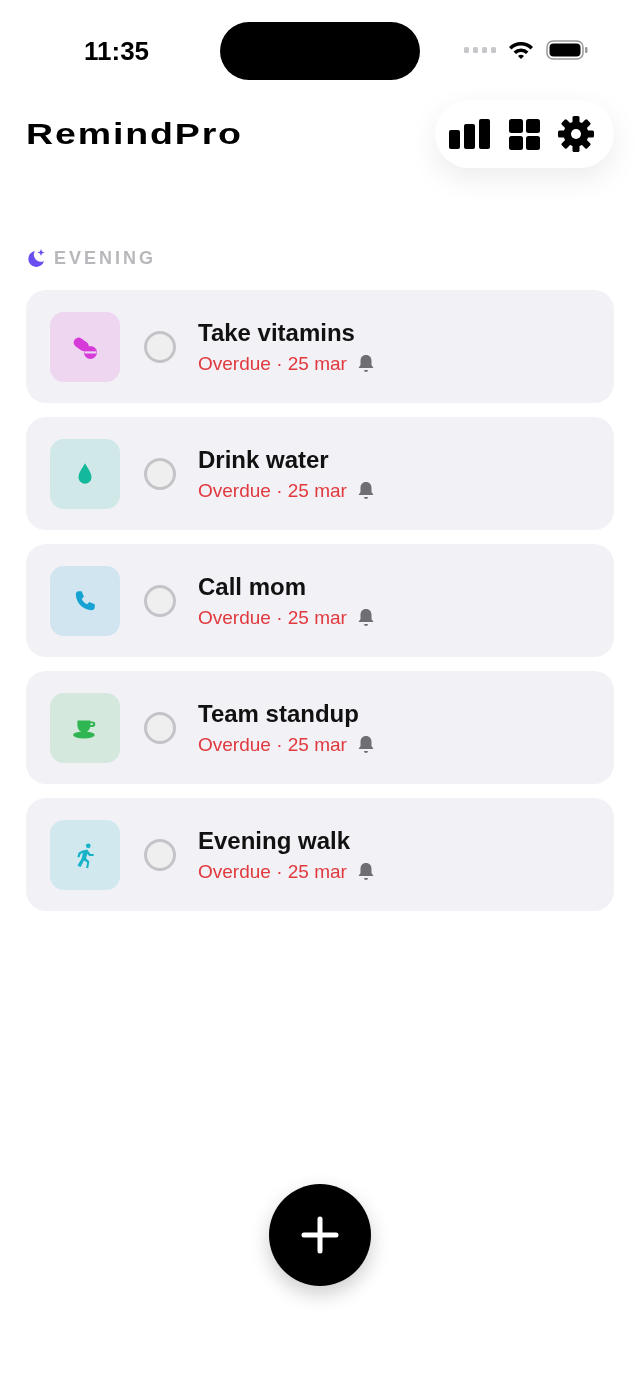  Describe the element at coordinates (521, 50) in the screenshot. I see `wifi-icon` at that location.